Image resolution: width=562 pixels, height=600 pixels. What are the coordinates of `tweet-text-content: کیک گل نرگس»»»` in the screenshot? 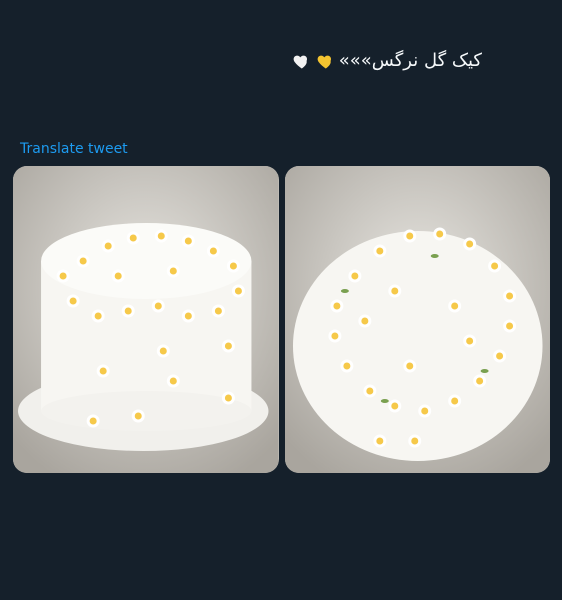 It's located at (410, 60).